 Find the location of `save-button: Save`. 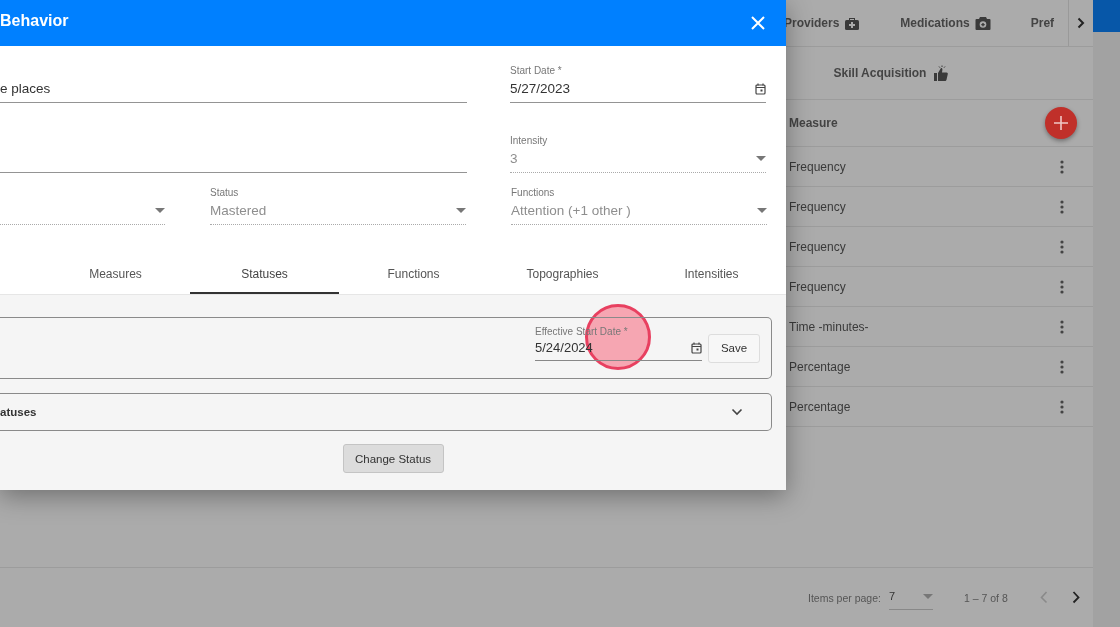

save-button: Save is located at coordinates (734, 348).